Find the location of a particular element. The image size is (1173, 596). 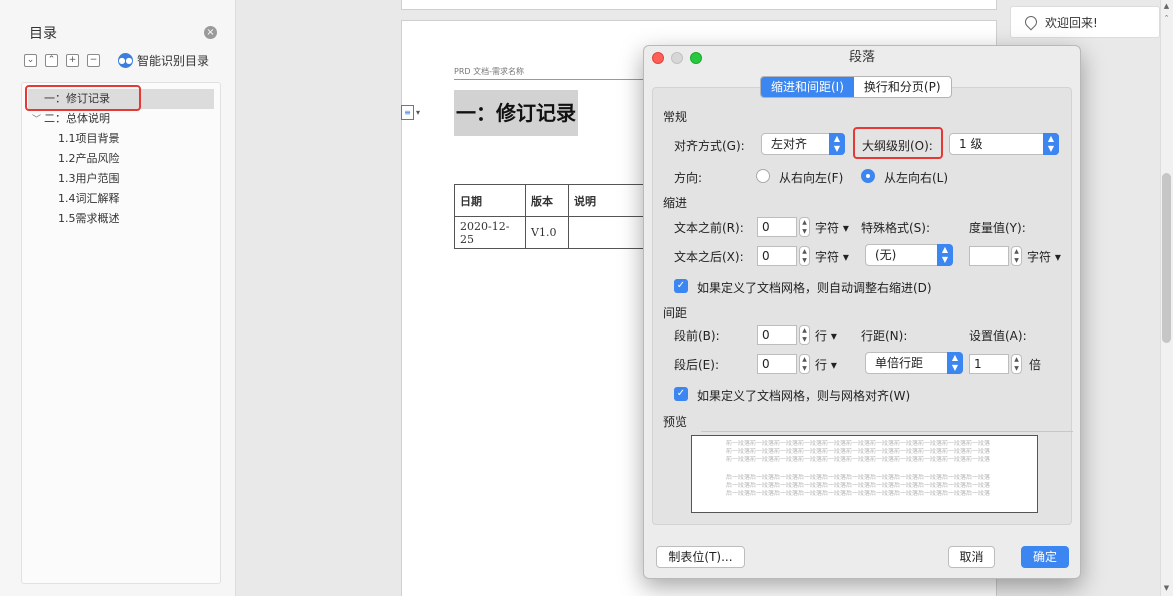

space-after-unit: 行 ▾ is located at coordinates (826, 364).